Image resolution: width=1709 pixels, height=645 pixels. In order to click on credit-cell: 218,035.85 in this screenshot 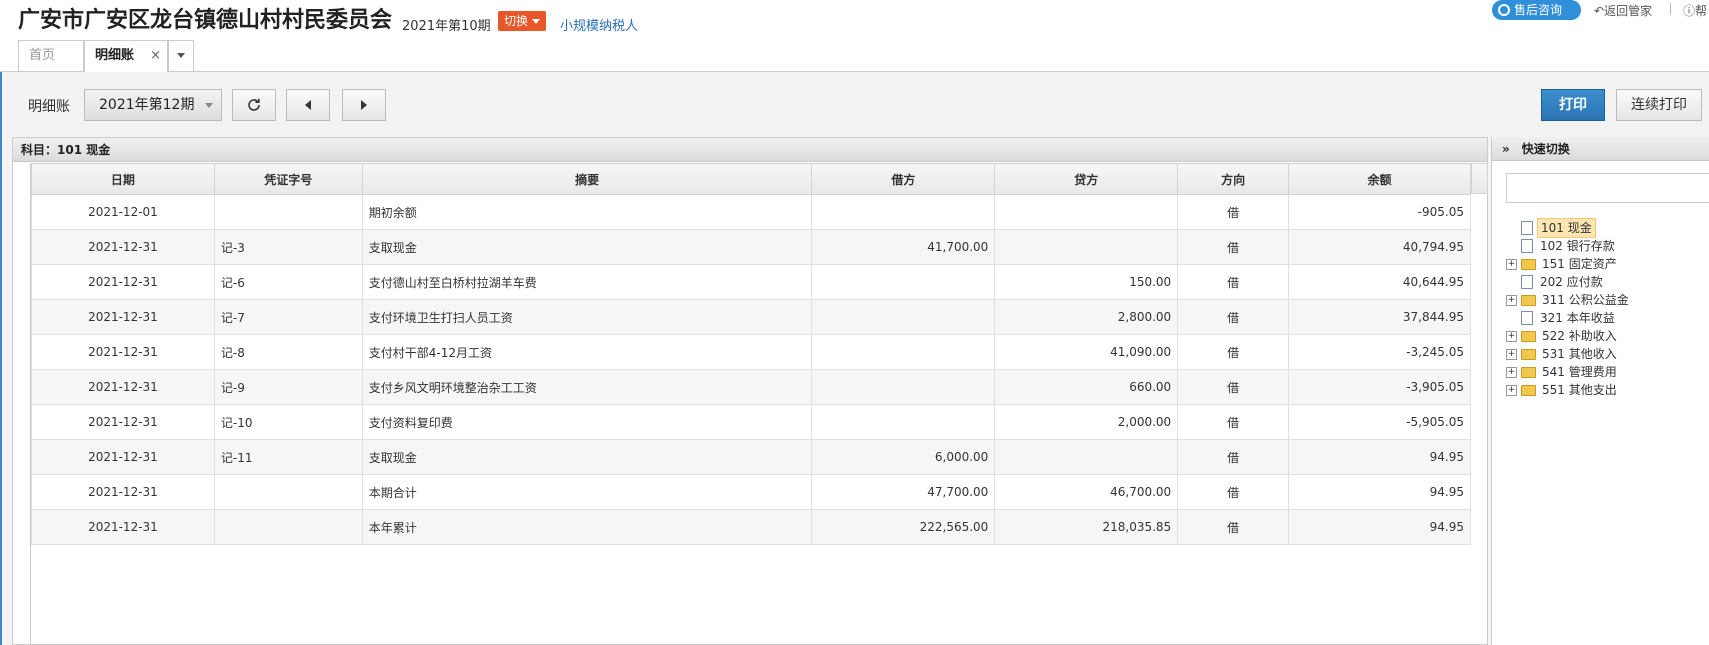, I will do `click(1086, 527)`.